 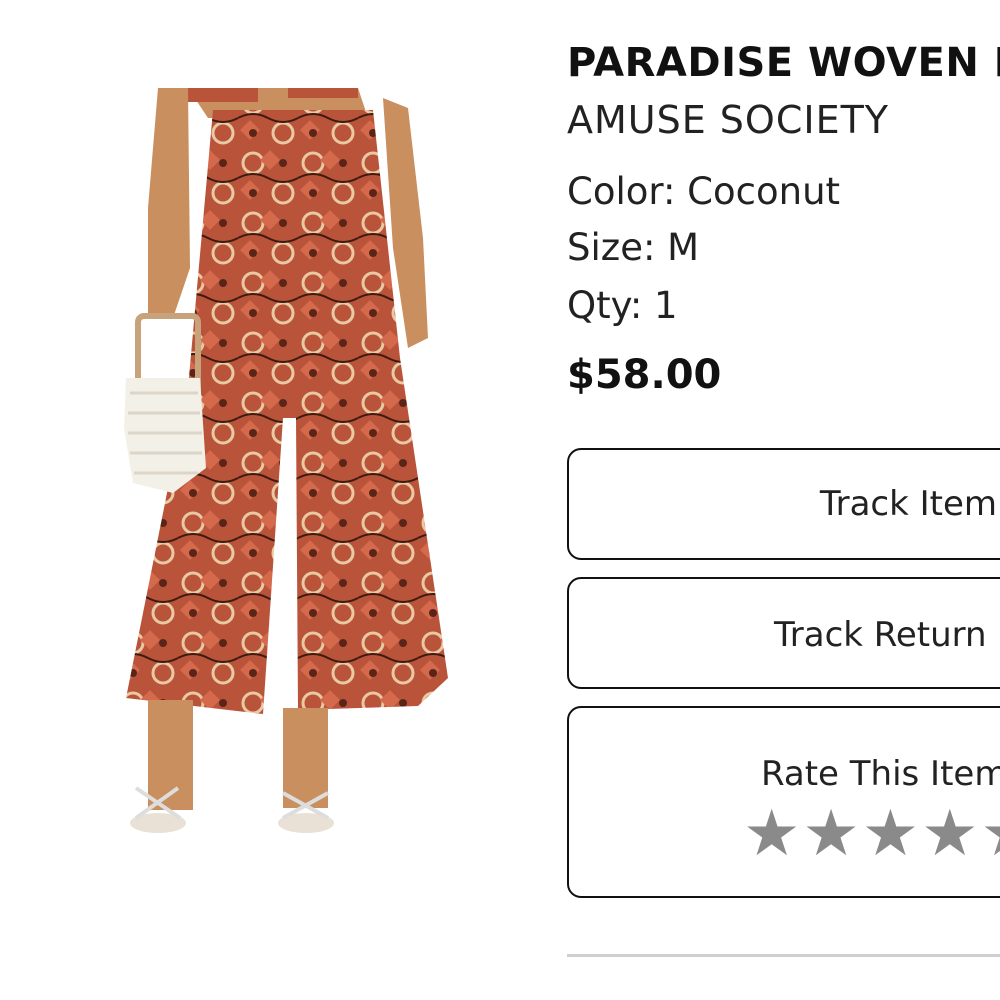 I want to click on product-size: Size: M, so click(x=633, y=247).